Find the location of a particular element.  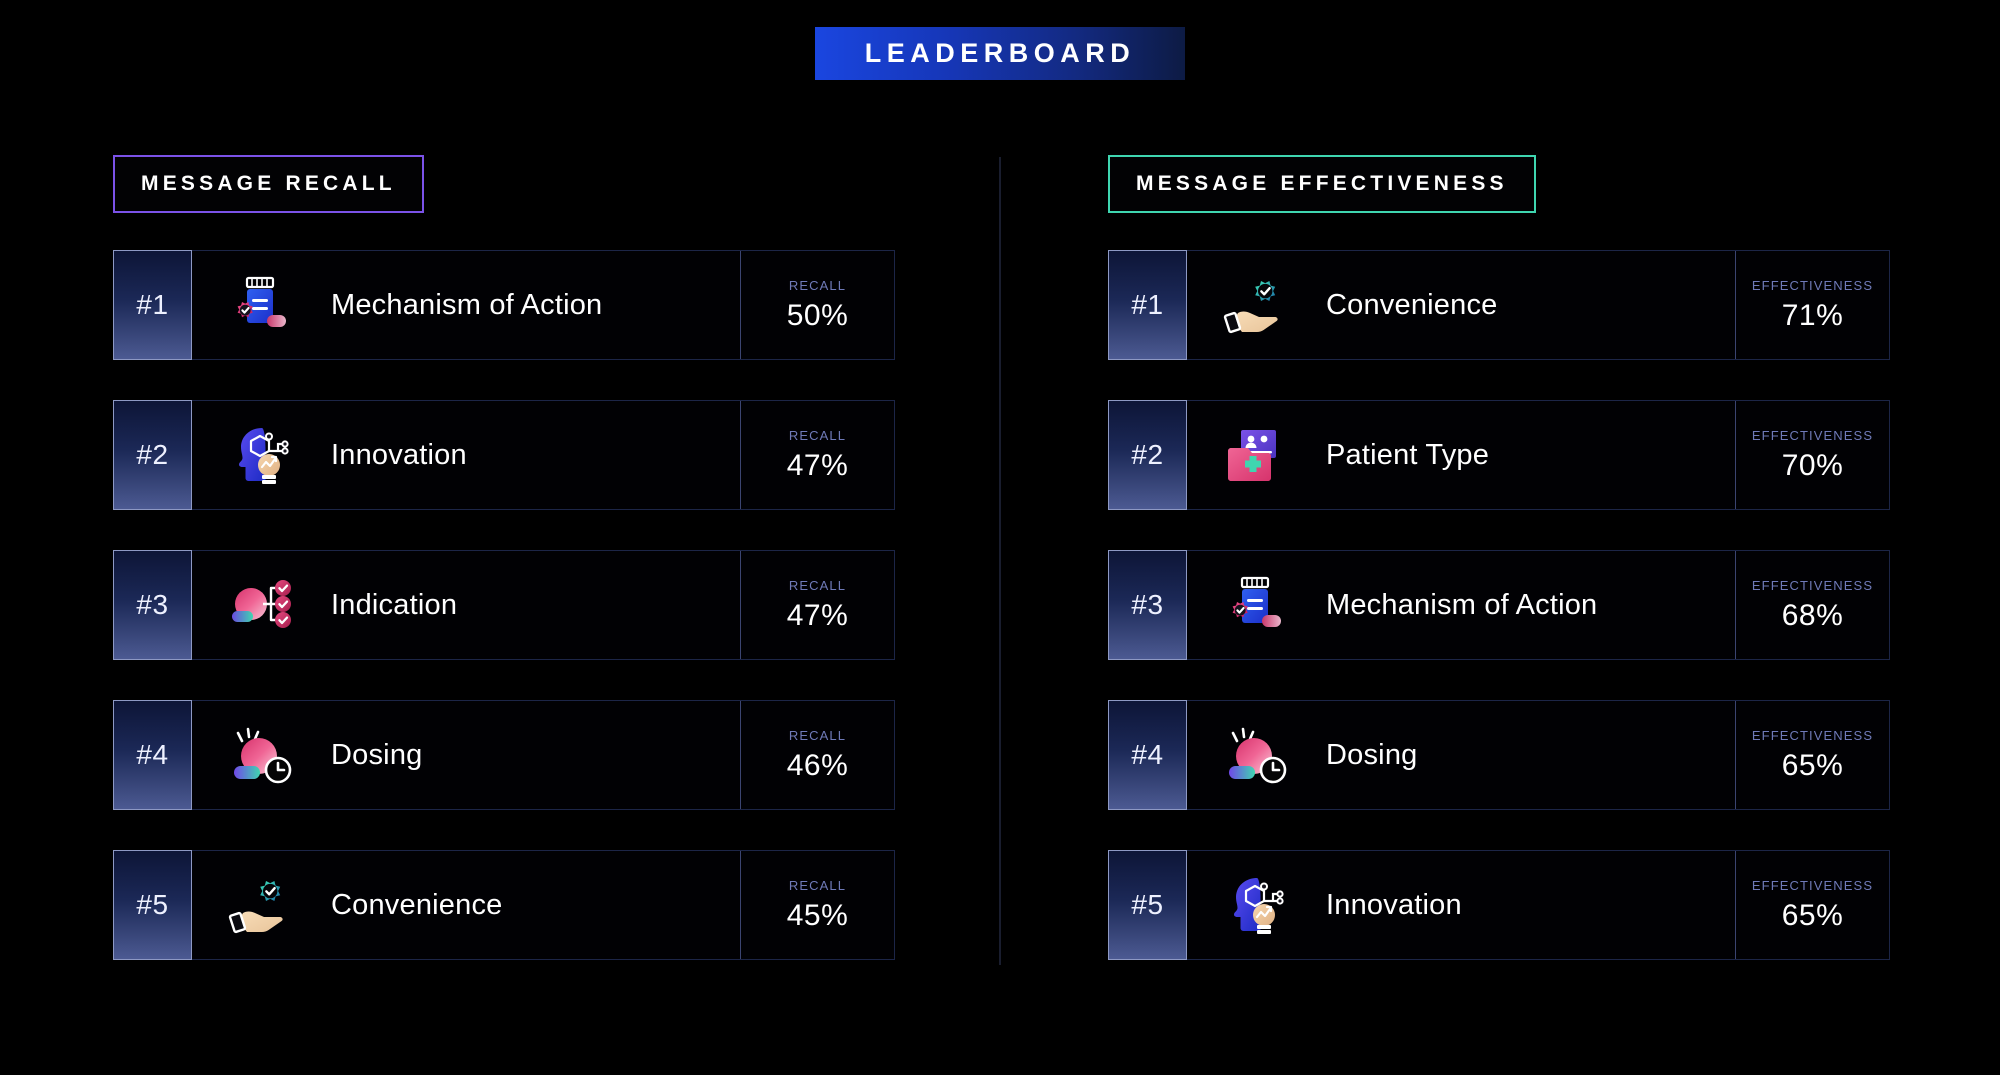

rank-badge: #5 is located at coordinates (1147, 905).